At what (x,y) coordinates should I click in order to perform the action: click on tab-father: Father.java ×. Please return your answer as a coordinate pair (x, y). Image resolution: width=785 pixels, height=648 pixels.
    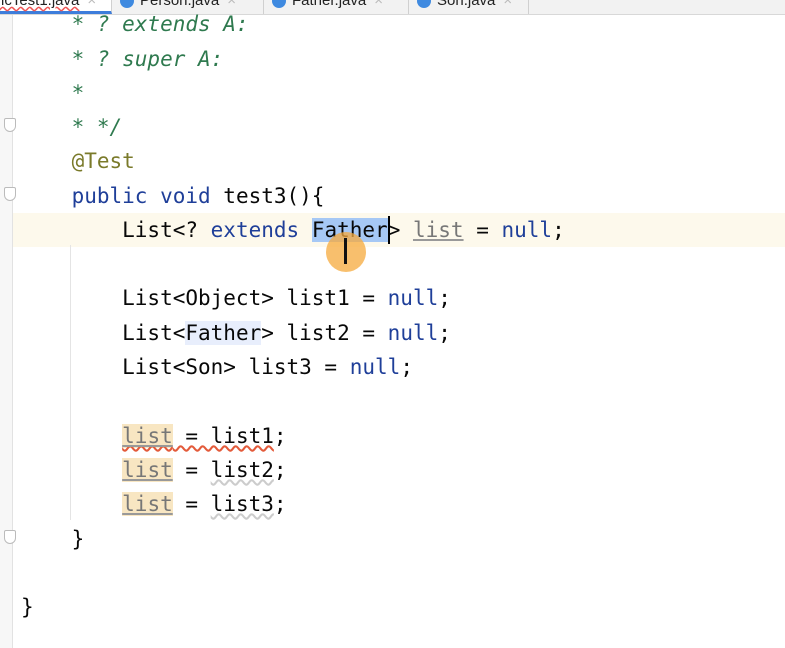
    Looking at the image, I should click on (336, 7).